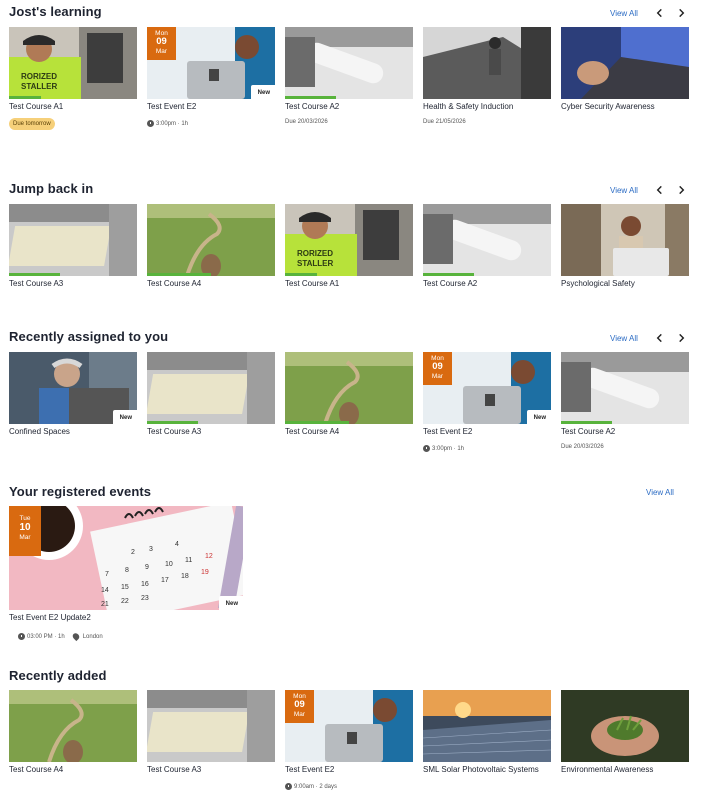  I want to click on svg-text: 7, so click(107, 574).